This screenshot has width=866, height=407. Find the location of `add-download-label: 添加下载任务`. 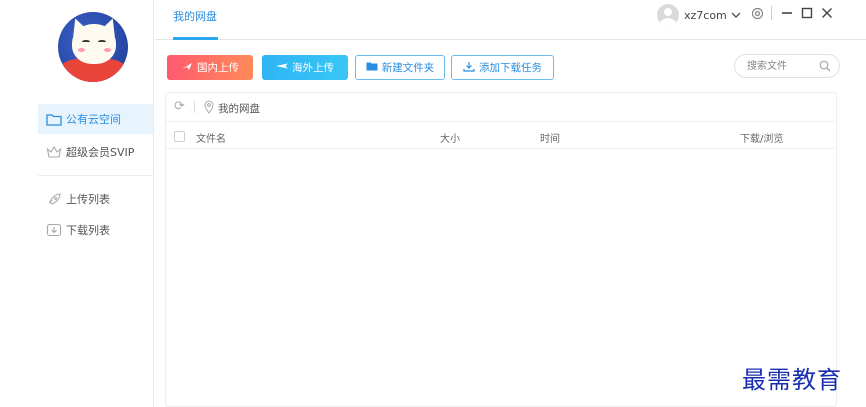

add-download-label: 添加下载任务 is located at coordinates (510, 68).